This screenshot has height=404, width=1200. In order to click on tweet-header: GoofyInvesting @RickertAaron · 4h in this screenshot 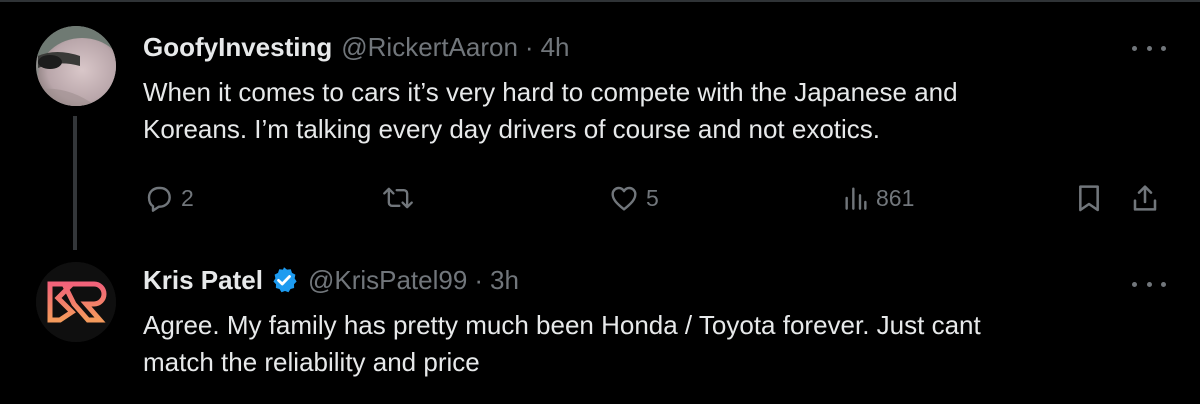, I will do `click(356, 47)`.